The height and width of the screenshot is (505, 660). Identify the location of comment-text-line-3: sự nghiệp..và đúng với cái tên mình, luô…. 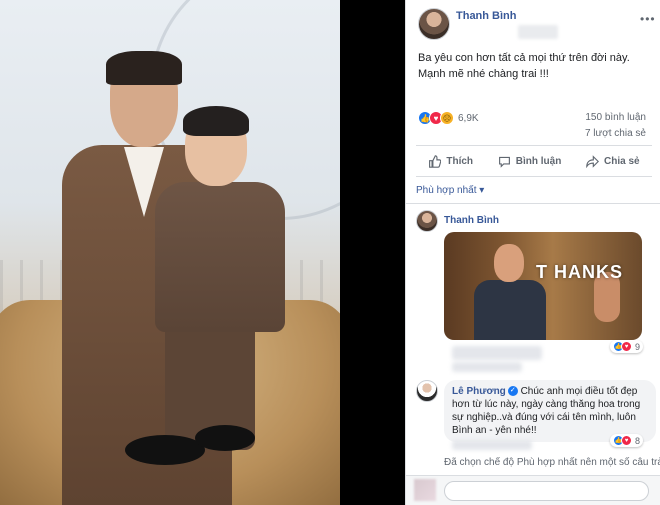
(544, 417).